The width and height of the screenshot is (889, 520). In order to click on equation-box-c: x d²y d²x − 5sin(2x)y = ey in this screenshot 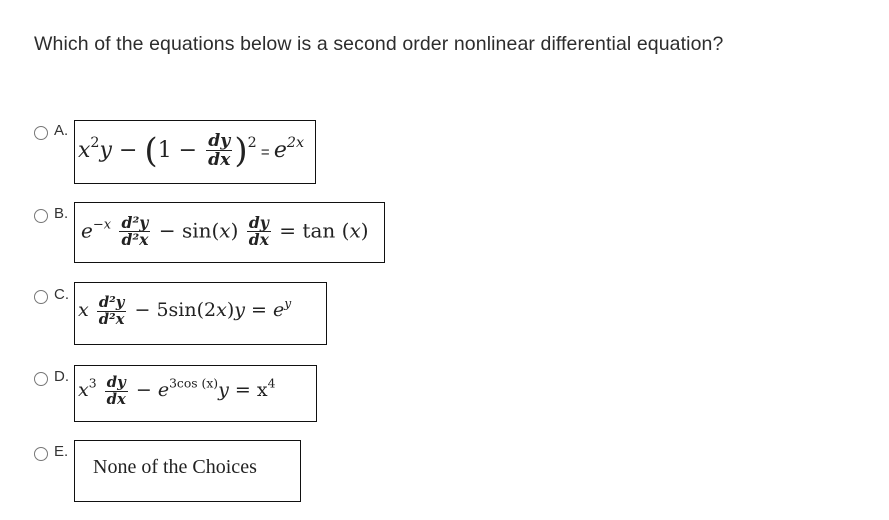, I will do `click(200, 313)`.